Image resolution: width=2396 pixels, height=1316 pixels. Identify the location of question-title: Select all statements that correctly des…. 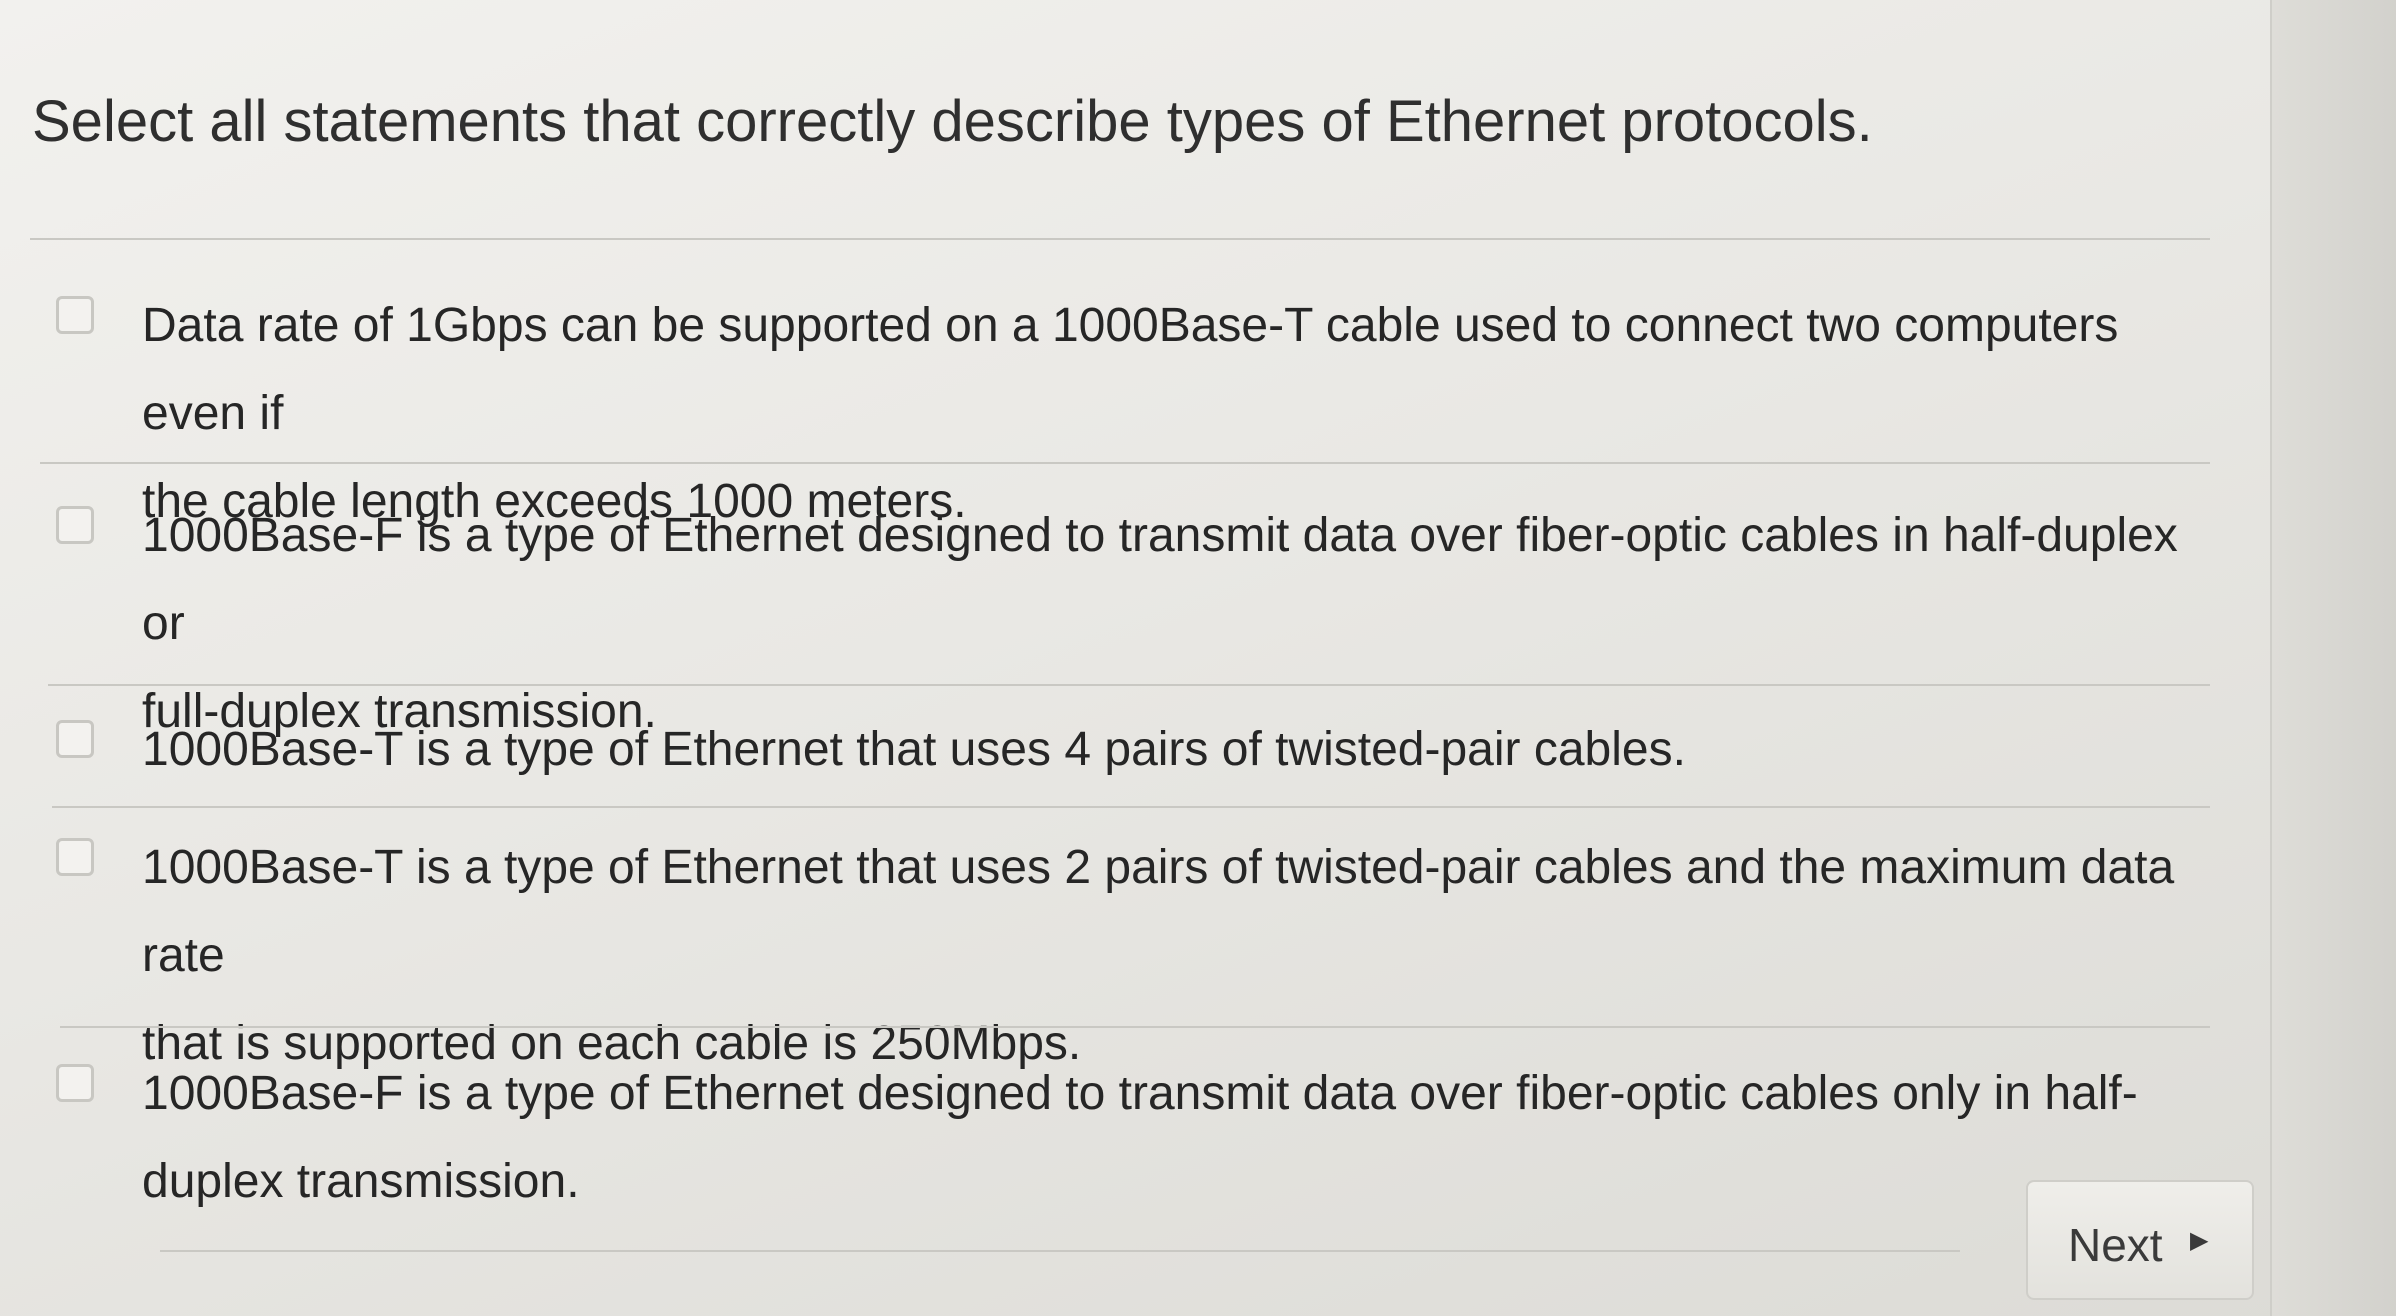
(952, 121).